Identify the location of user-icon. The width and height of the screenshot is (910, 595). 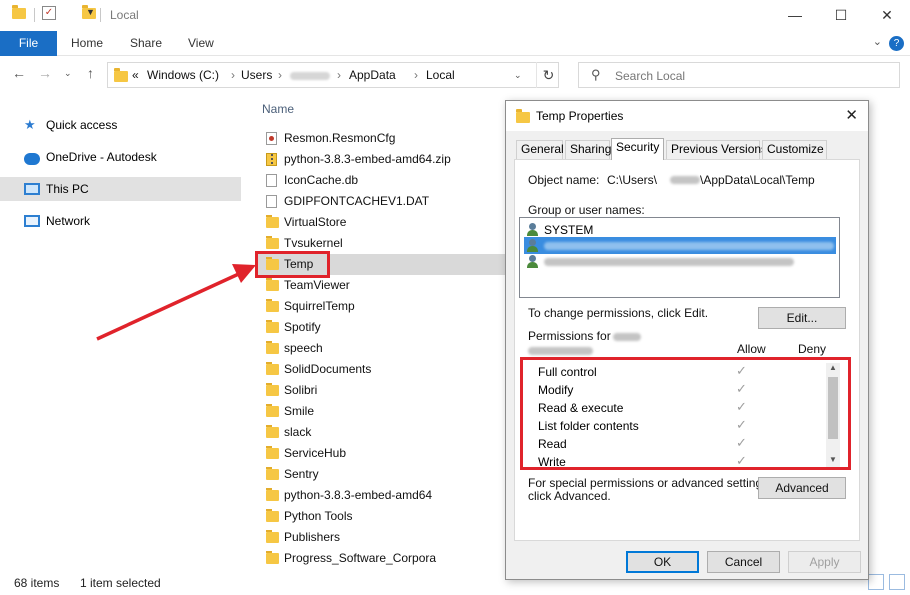
(533, 245).